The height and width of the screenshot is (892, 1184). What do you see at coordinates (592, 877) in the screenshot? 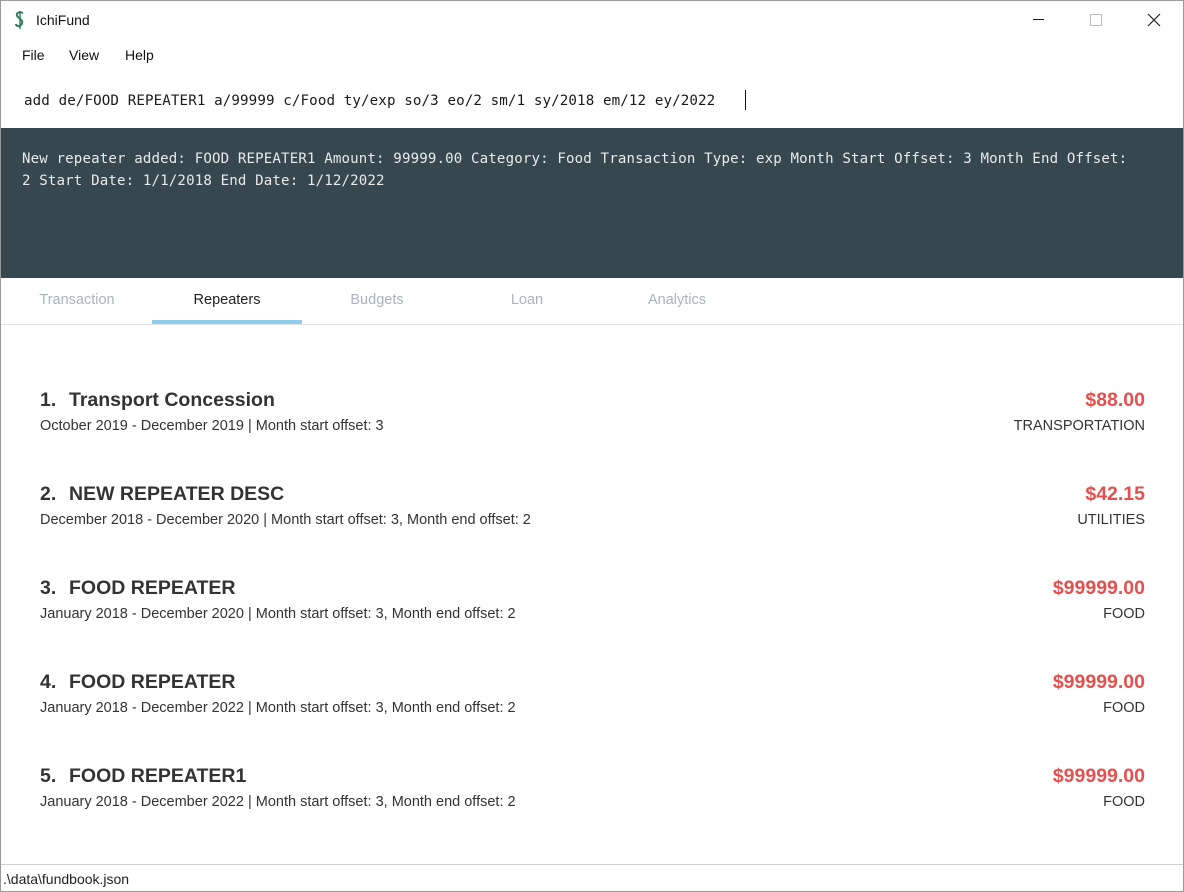
I see `status-bar: .\data\fundbook.json` at bounding box center [592, 877].